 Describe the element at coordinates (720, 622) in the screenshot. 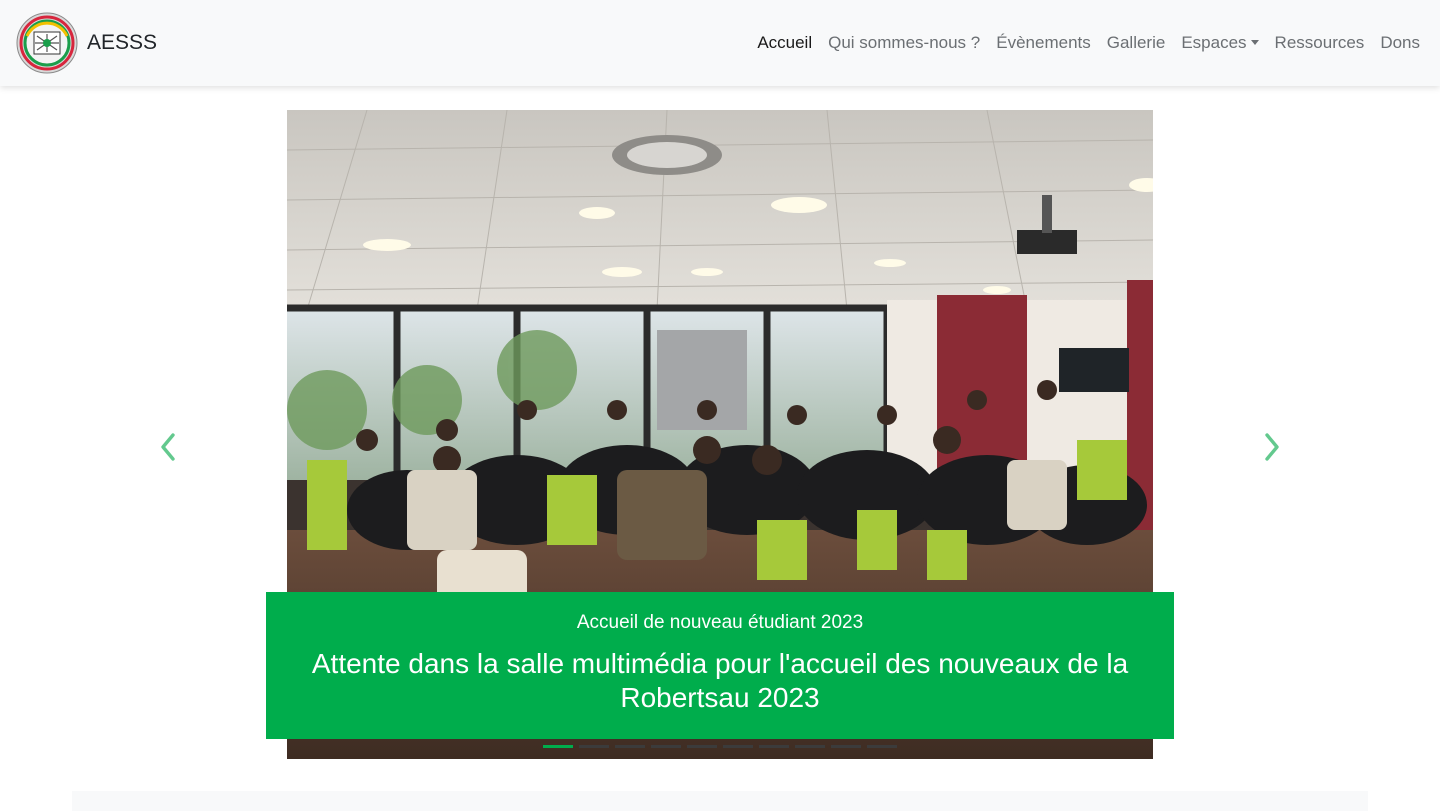

I see `caption-subtitle: Accueil de nouveau étudiant 2023` at that location.